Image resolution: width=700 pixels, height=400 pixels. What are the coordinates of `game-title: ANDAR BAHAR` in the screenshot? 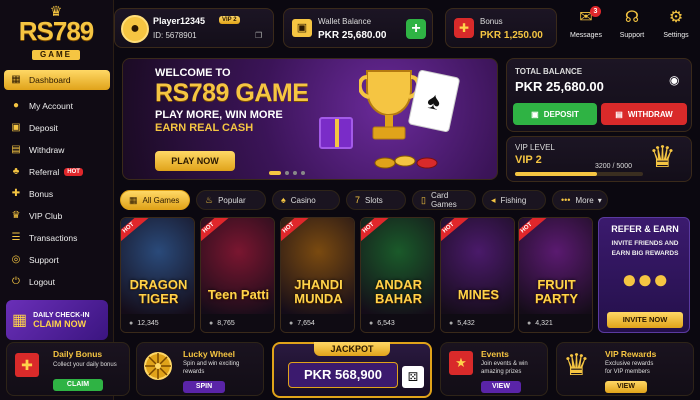 It's located at (397, 292).